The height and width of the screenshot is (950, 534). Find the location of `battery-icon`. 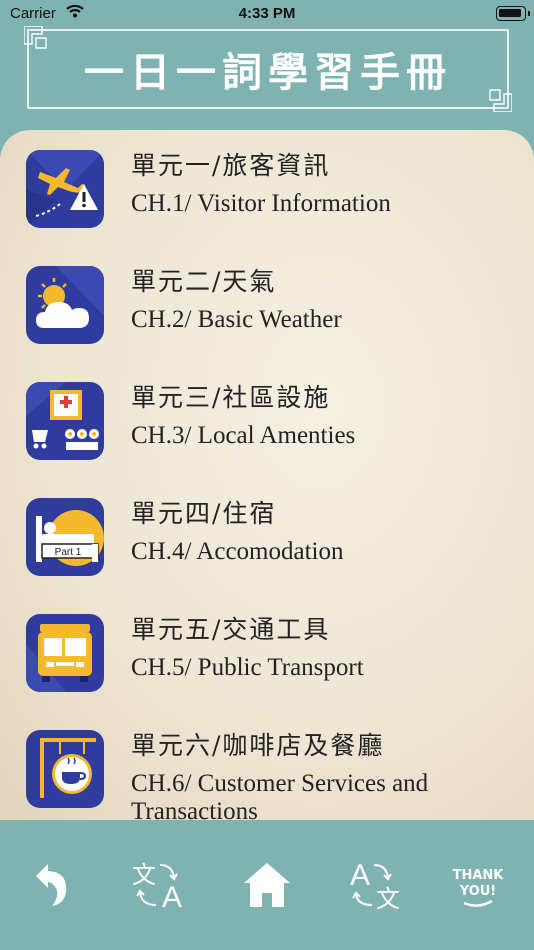

battery-icon is located at coordinates (513, 13).